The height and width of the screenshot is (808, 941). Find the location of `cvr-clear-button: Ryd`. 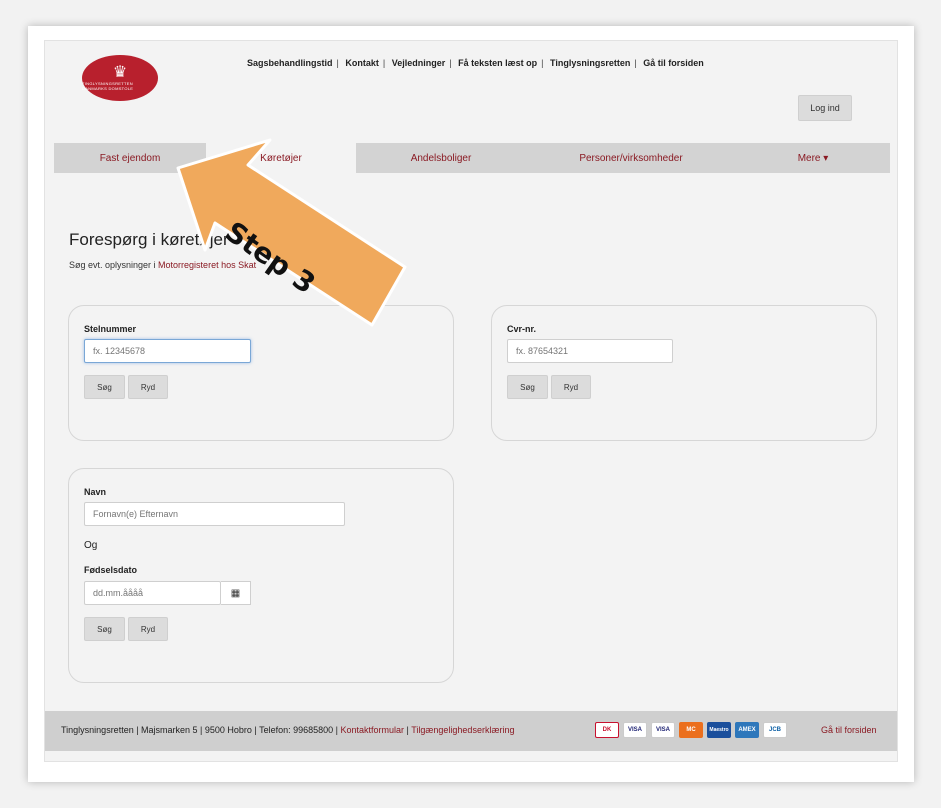

cvr-clear-button: Ryd is located at coordinates (571, 387).